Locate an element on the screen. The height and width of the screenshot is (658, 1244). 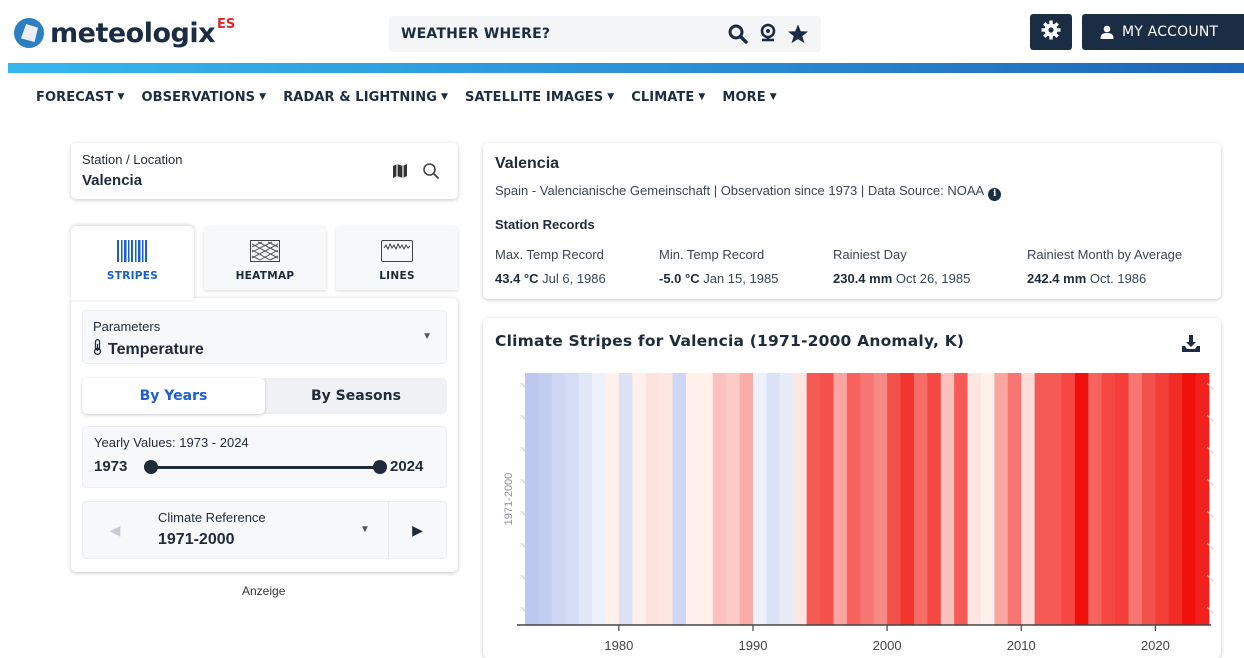
stripe-2011 is located at coordinates (1041, 499).